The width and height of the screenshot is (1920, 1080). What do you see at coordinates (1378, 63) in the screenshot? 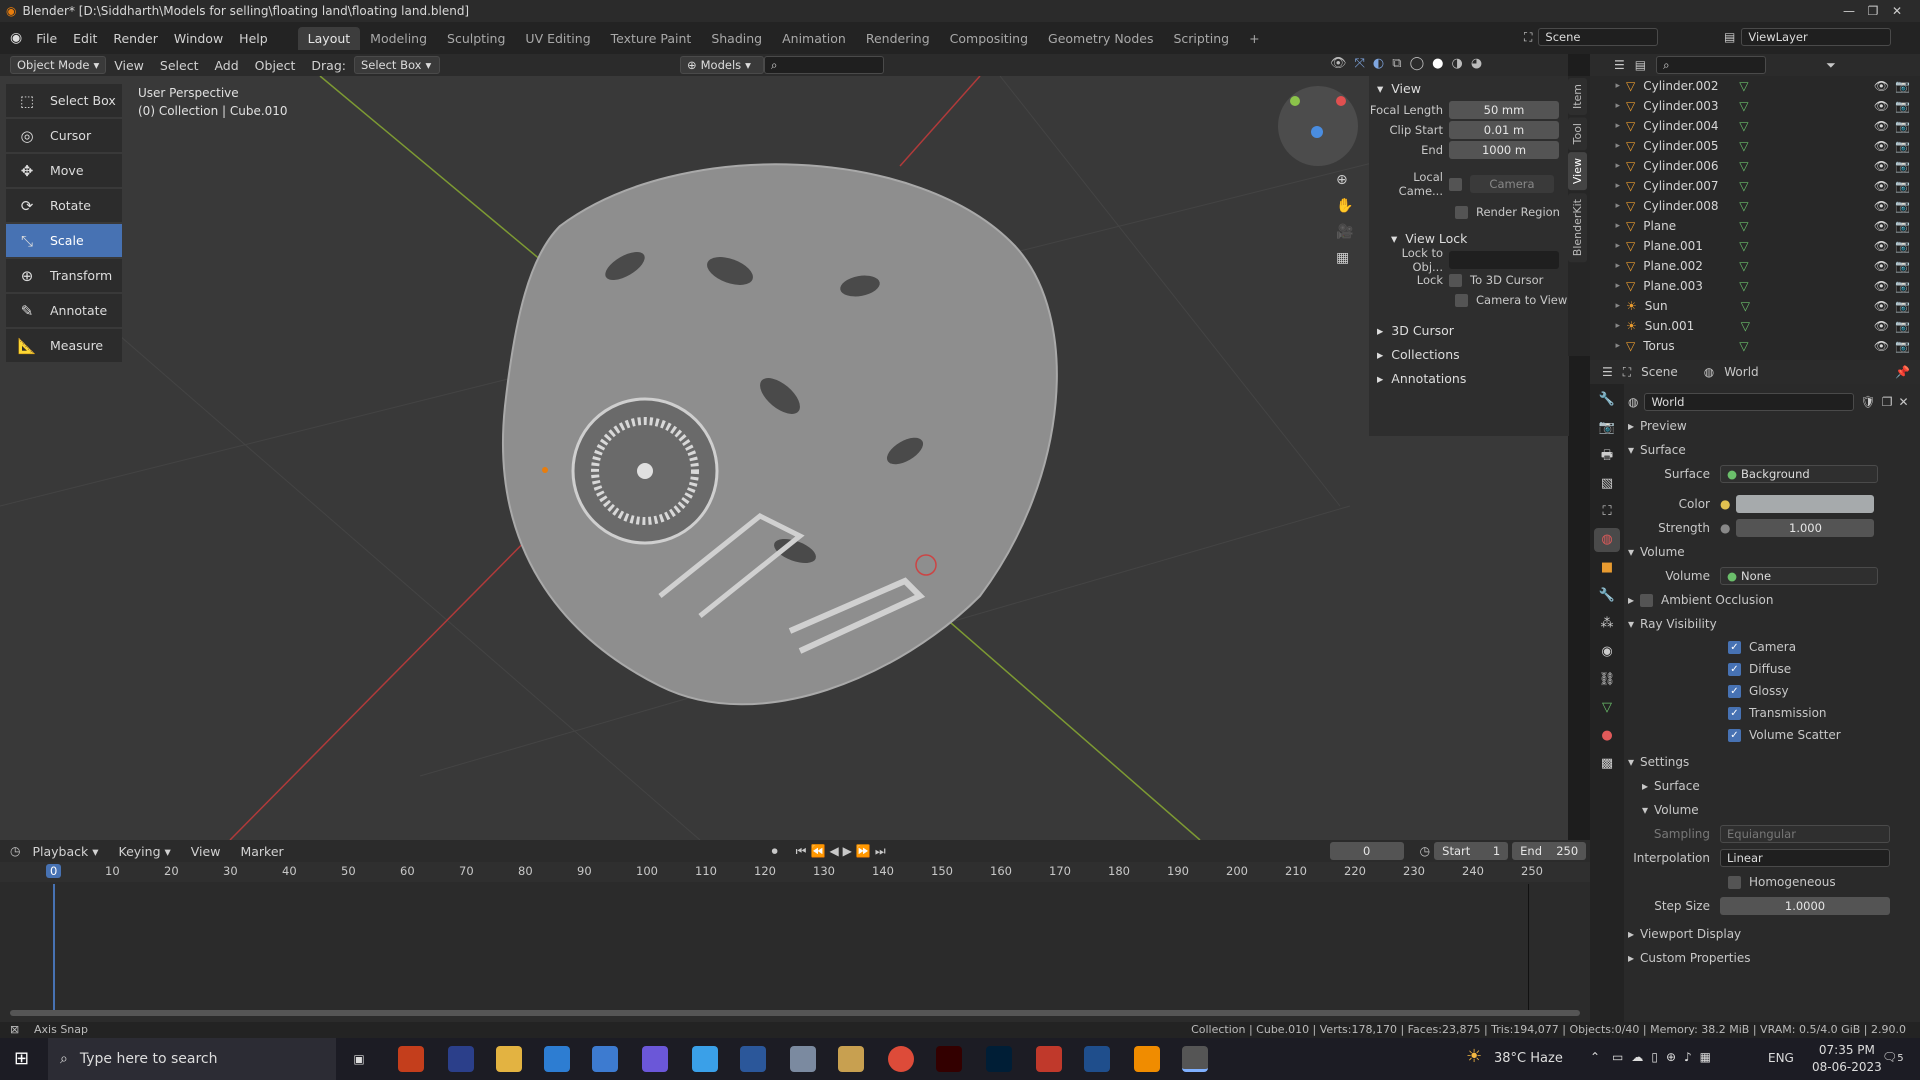
I see `overlay-icon: ◐` at bounding box center [1378, 63].